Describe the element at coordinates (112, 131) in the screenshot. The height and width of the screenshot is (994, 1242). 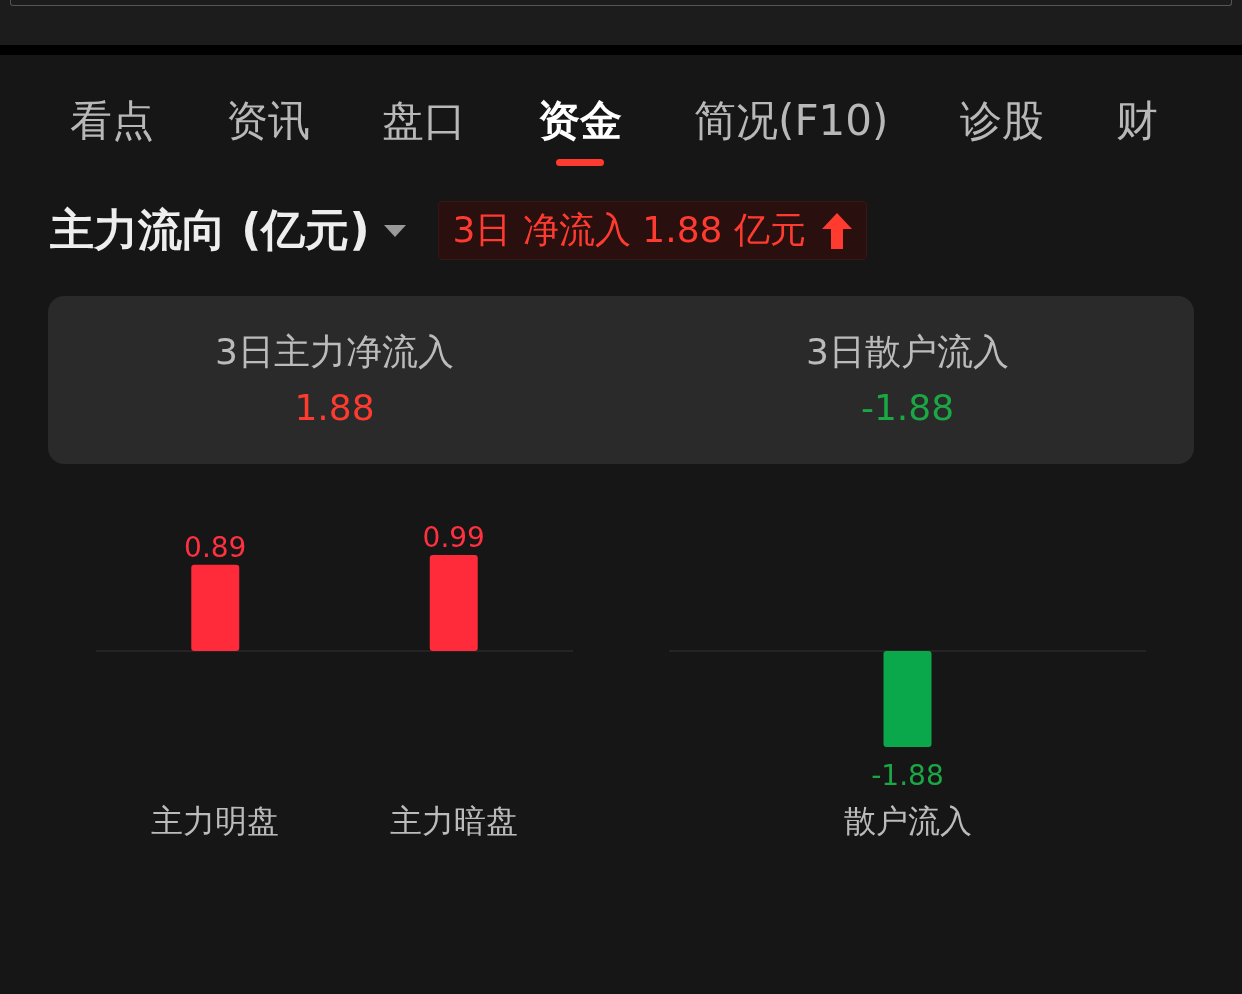
I see `tab: 看点` at that location.